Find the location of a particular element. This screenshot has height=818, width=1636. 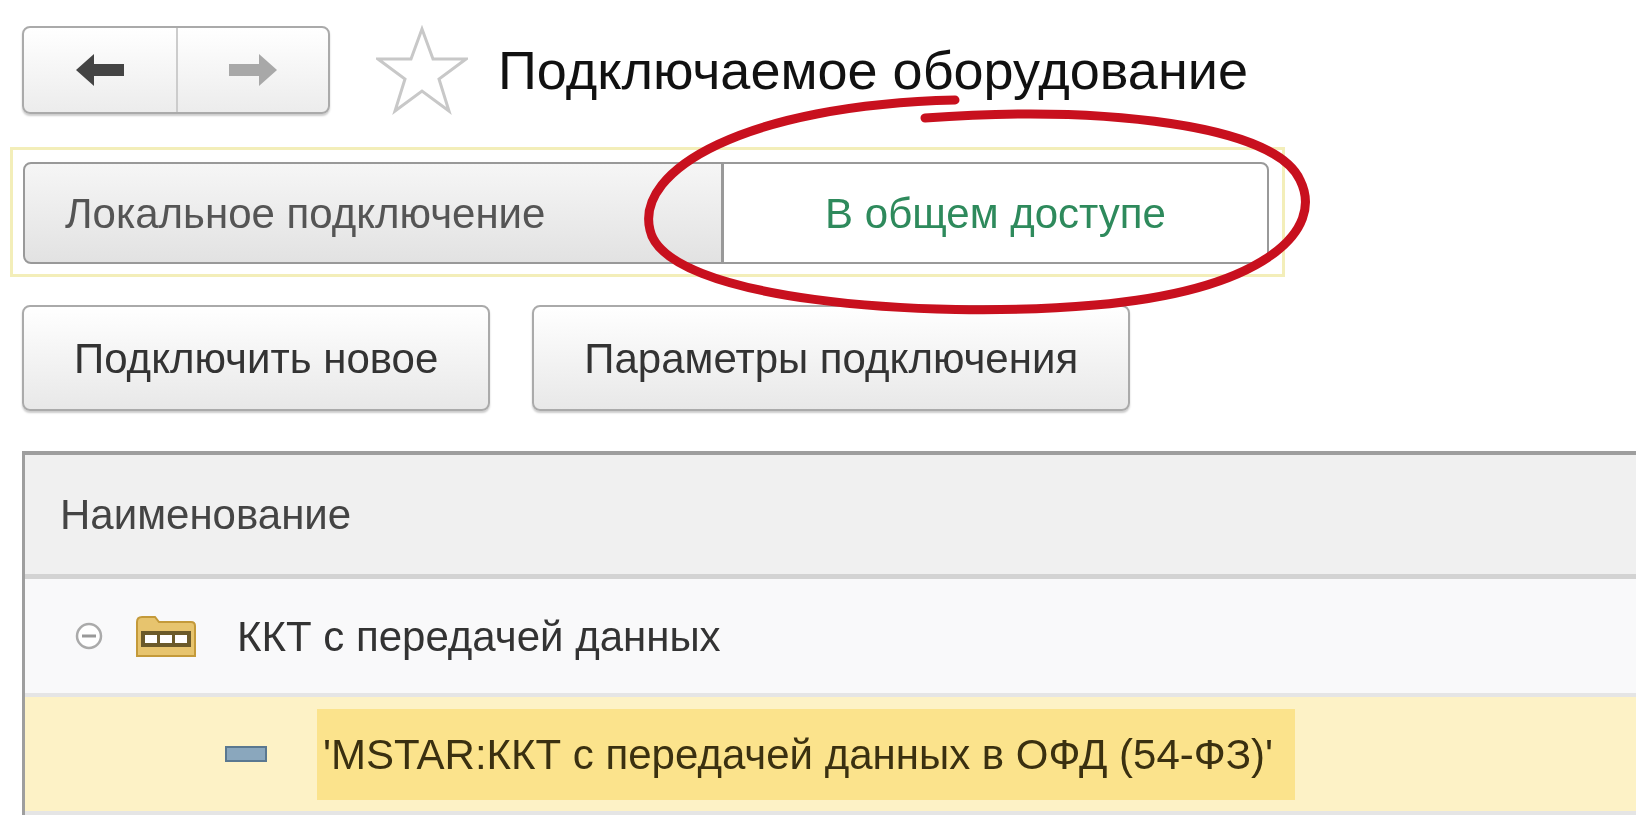

connection-settings-button: Параметры подключения is located at coordinates (831, 358).